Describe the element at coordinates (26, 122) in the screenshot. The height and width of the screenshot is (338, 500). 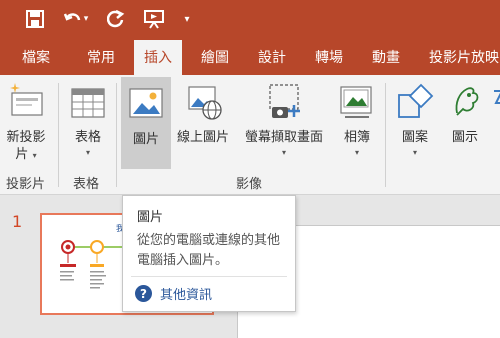
I see `new-slide-button: 新投影 片 ▾` at that location.